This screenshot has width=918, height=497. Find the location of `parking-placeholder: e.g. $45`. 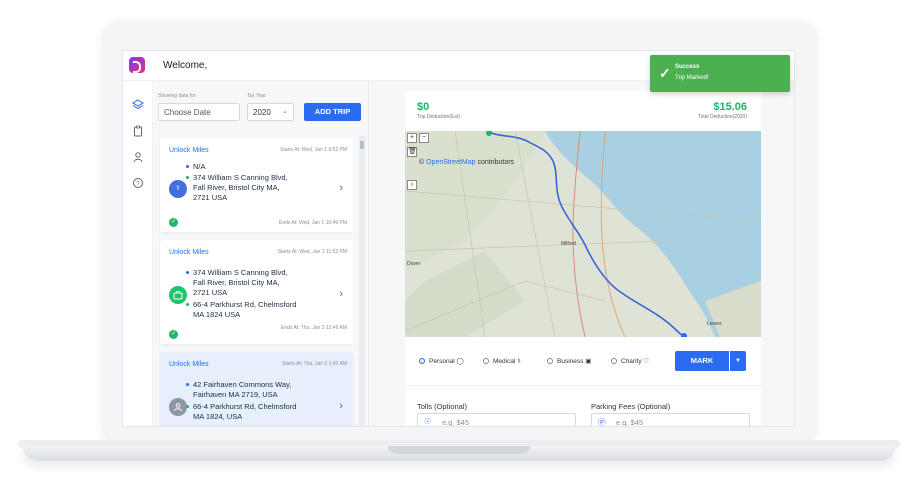

parking-placeholder: e.g. $45 is located at coordinates (630, 422).